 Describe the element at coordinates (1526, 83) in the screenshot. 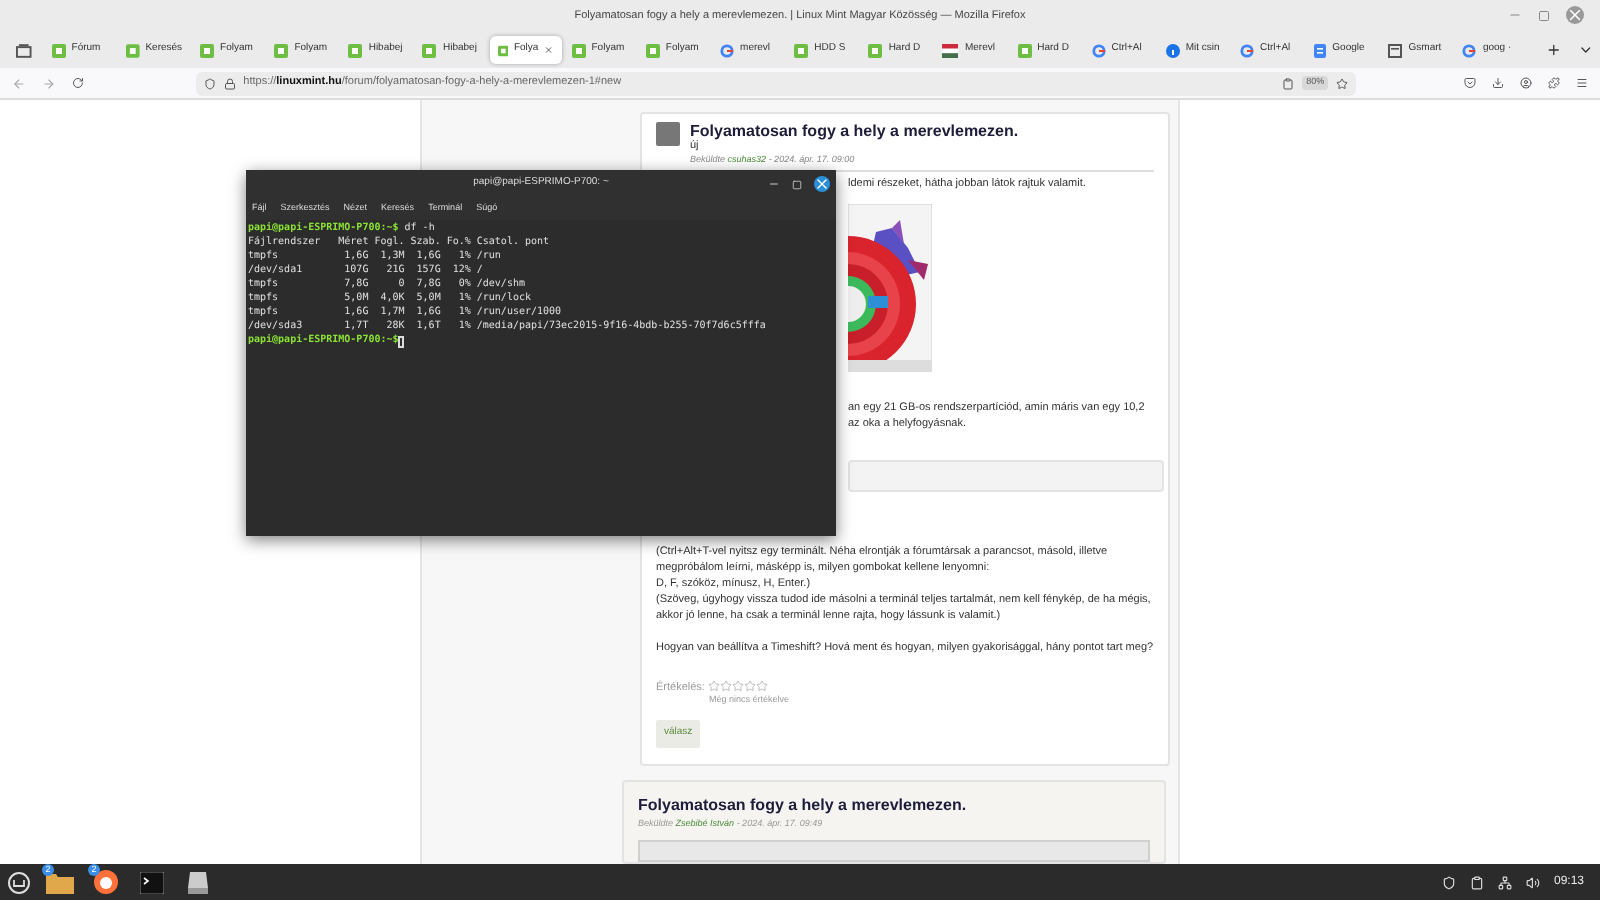

I see `account-icon` at that location.